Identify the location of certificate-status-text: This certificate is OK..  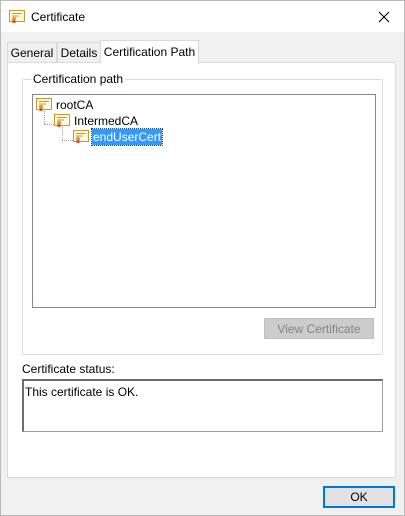
(82, 392).